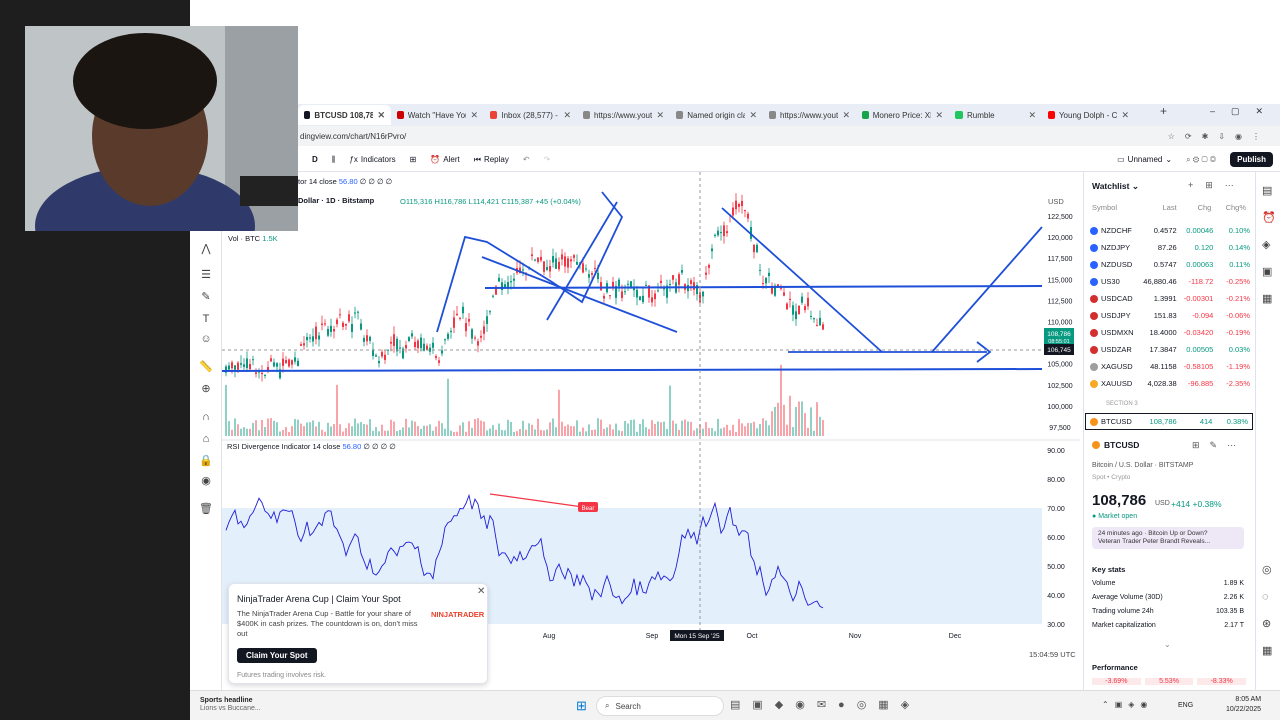 The height and width of the screenshot is (720, 1280). Describe the element at coordinates (372, 160) in the screenshot. I see `indicators-button: ƒx Indicators` at that location.